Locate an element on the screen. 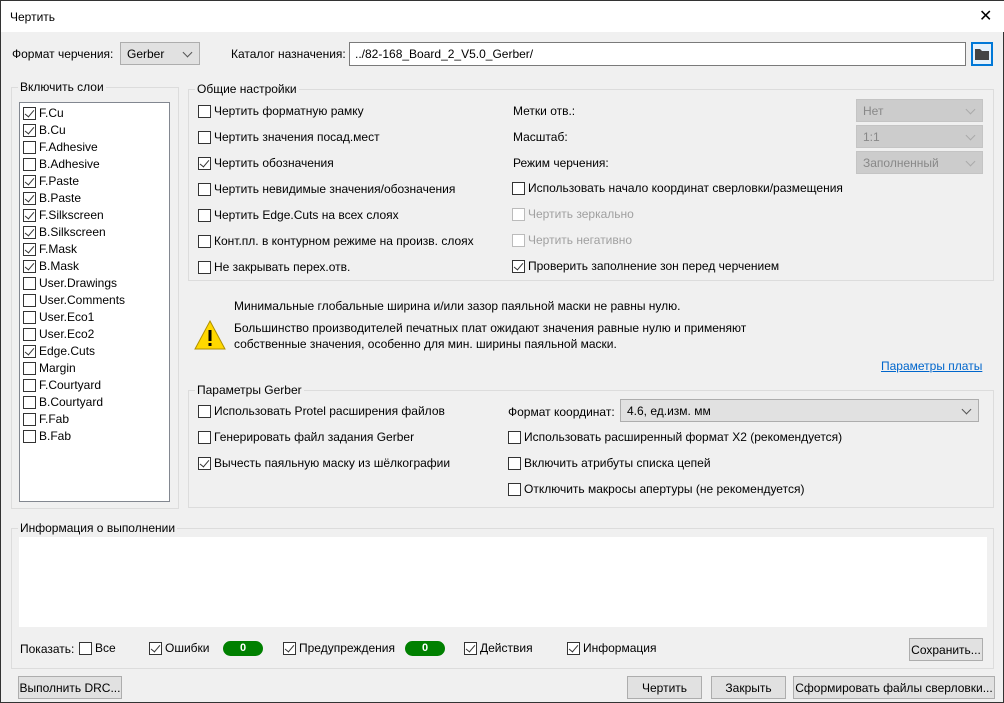 The width and height of the screenshot is (1004, 703). layer-label: User.Eco1 is located at coordinates (67, 317).